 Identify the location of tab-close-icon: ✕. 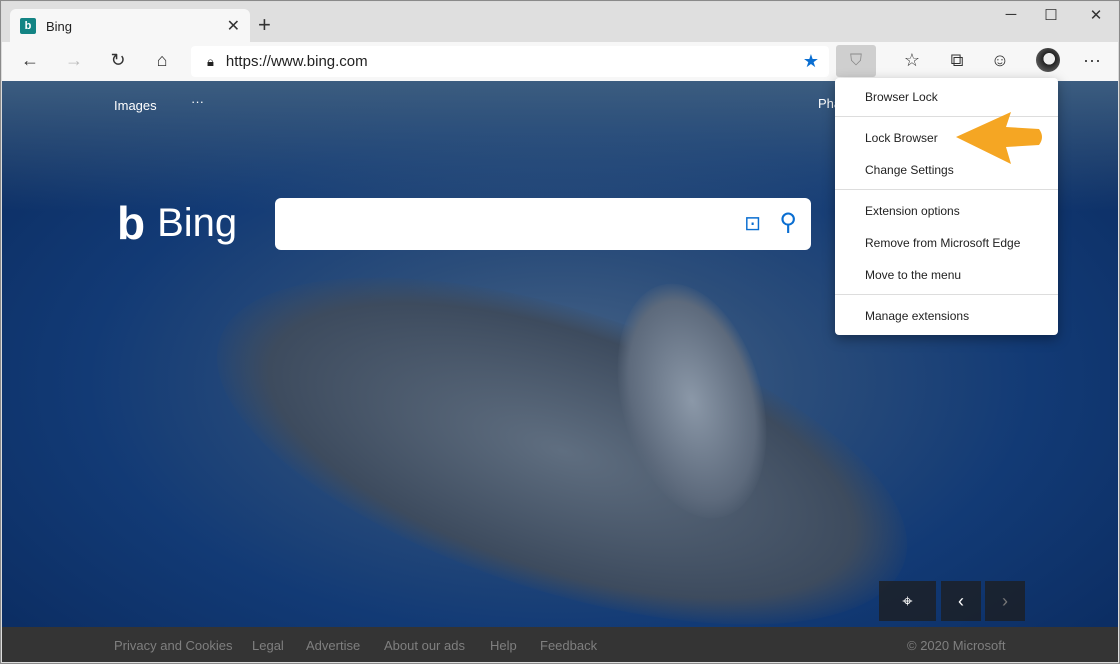
(233, 26).